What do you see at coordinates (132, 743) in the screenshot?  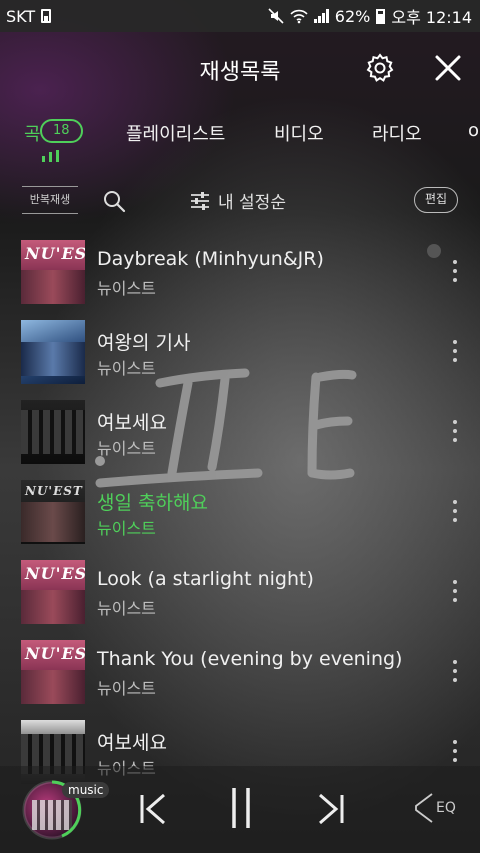 I see `song-title: 여보세요` at bounding box center [132, 743].